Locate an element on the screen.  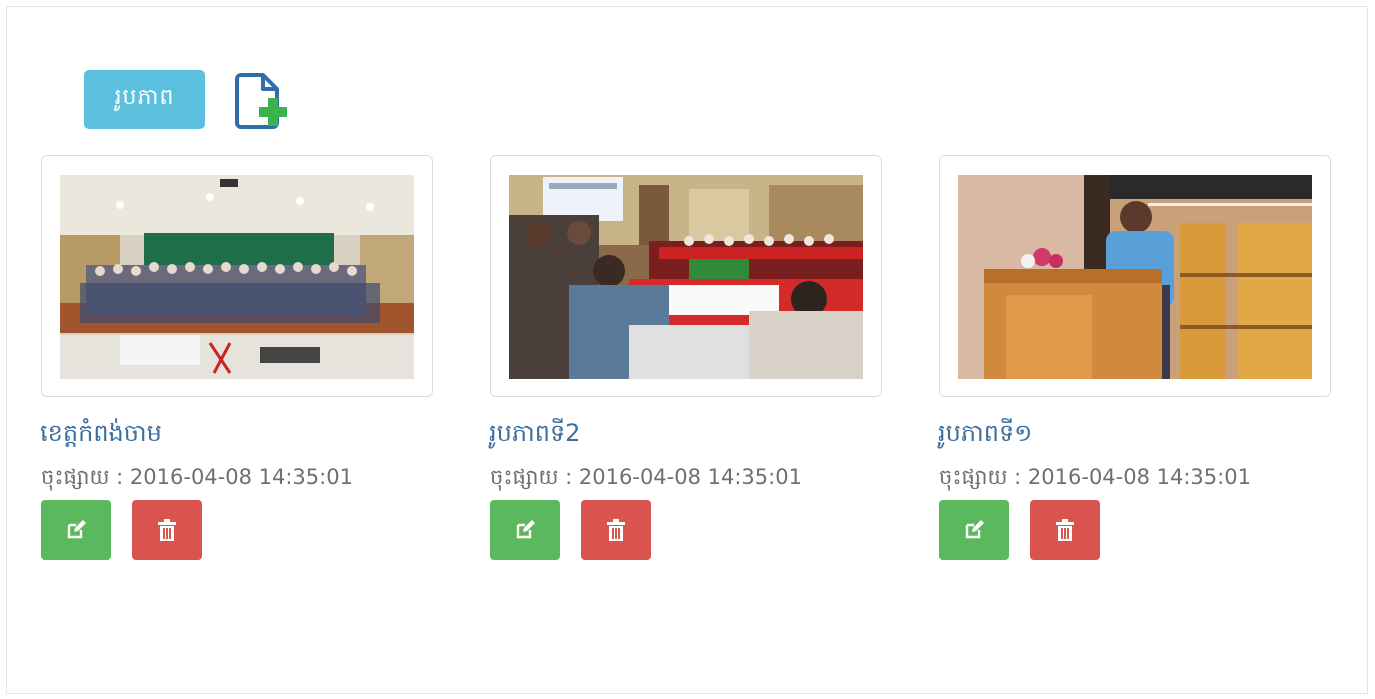
card-title: រូបភាពទី១ is located at coordinates (1138, 433).